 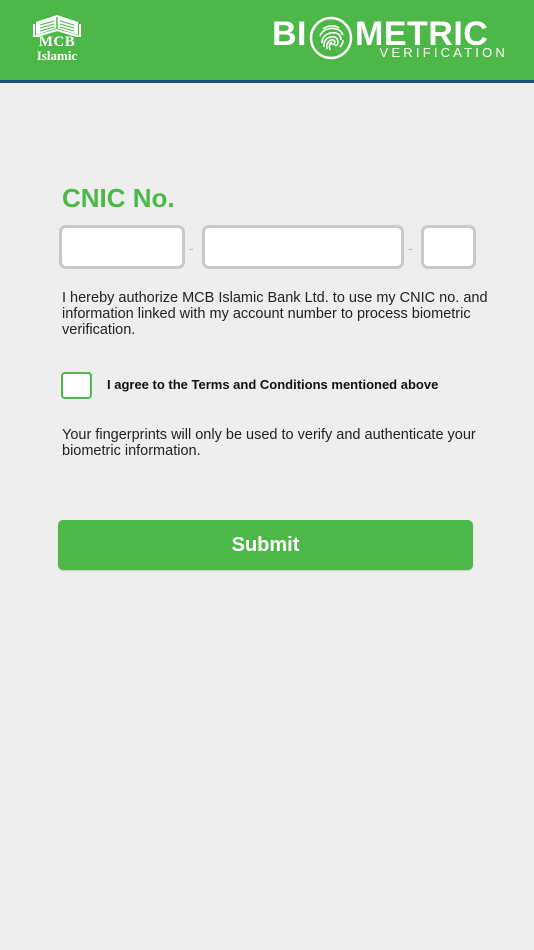 I want to click on brand-subtitle: VERIFICATION, so click(x=443, y=52).